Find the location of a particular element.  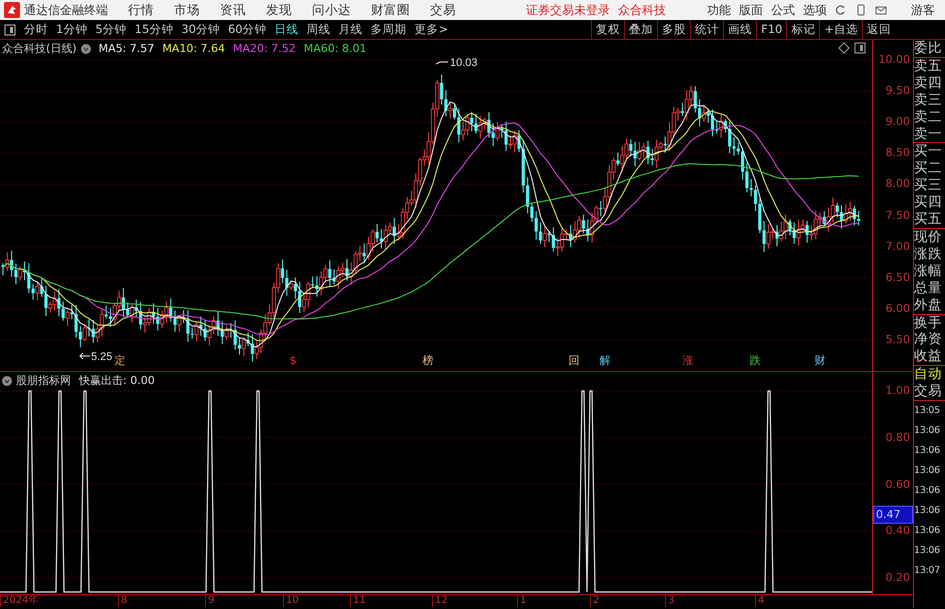

menu-item: 公式 is located at coordinates (783, 10).